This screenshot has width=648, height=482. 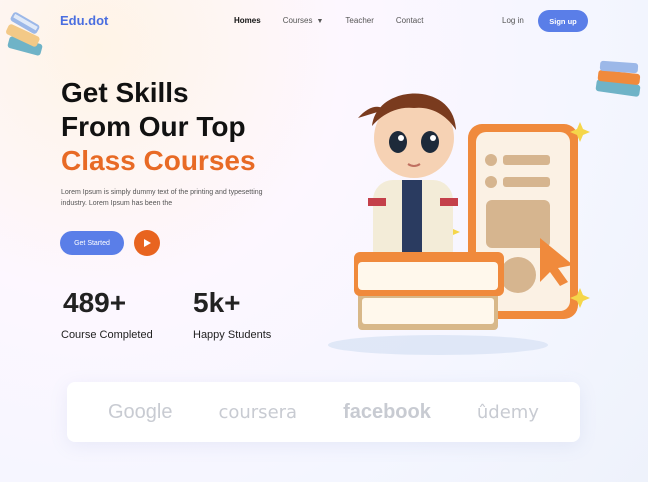 I want to click on play-video-button, so click(x=147, y=243).